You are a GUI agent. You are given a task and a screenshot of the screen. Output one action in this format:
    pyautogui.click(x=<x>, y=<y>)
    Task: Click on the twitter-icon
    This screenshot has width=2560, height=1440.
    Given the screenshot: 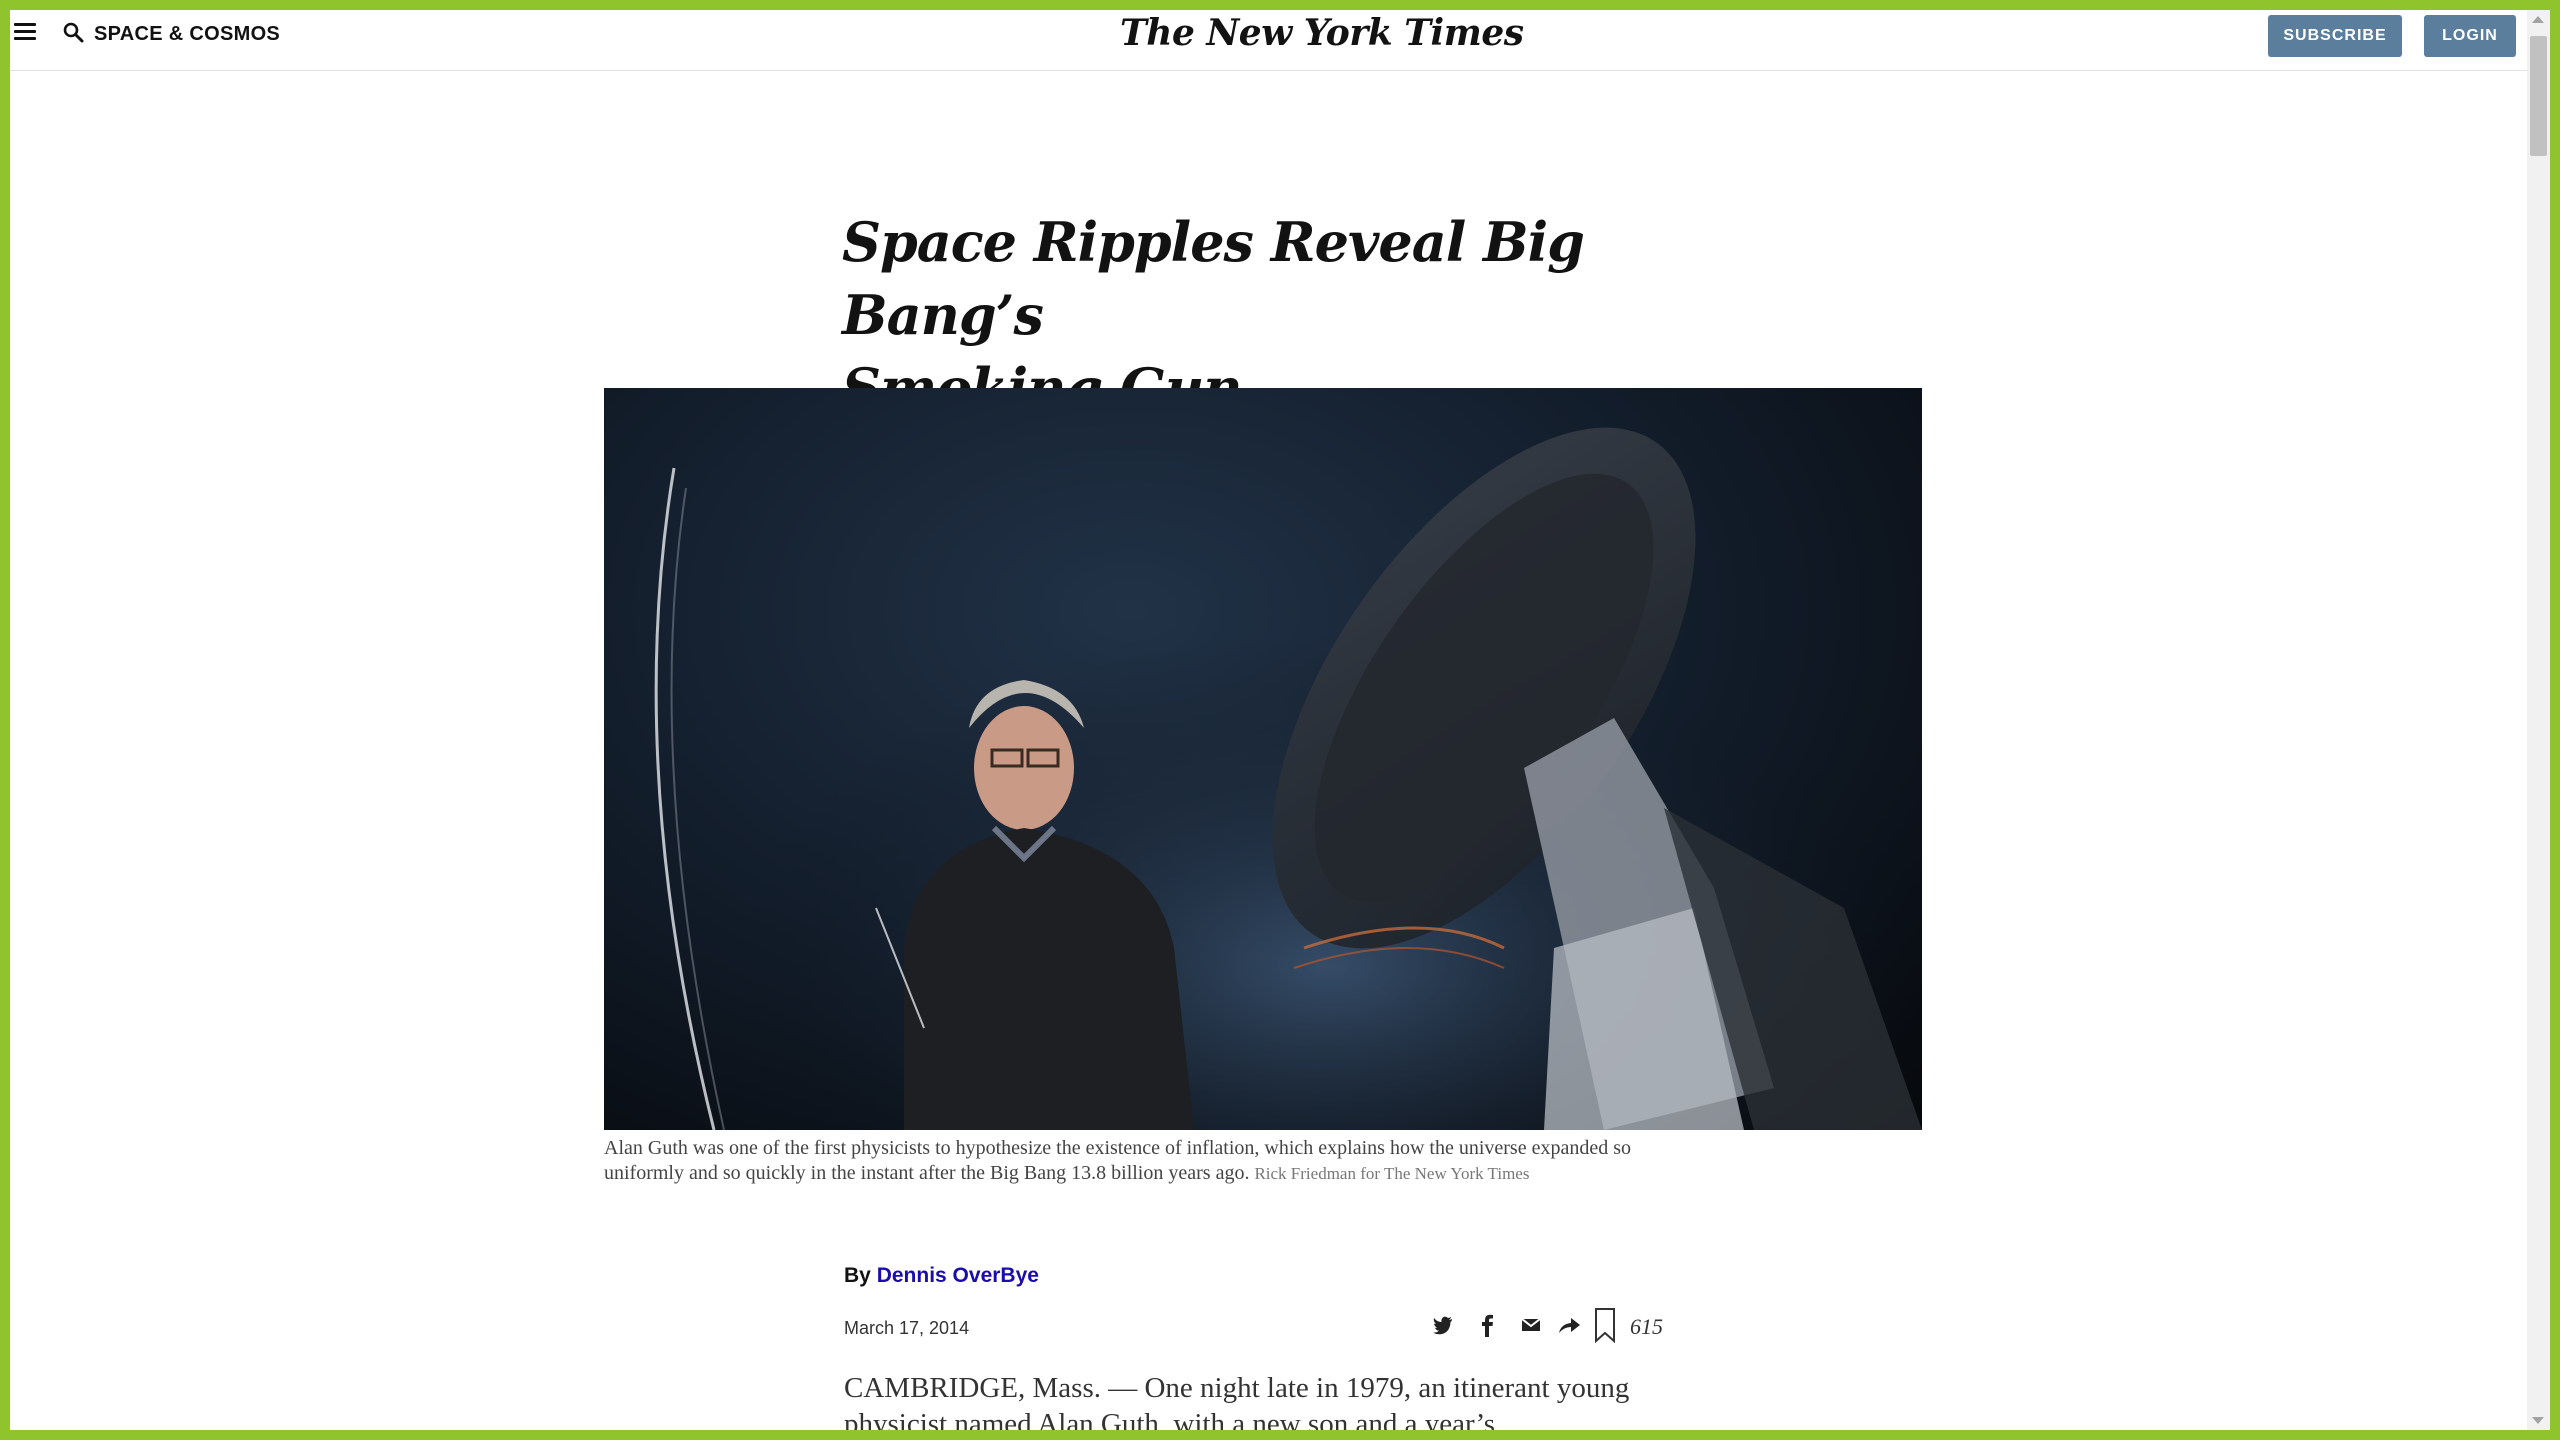 What is the action you would take?
    pyautogui.click(x=1443, y=1325)
    